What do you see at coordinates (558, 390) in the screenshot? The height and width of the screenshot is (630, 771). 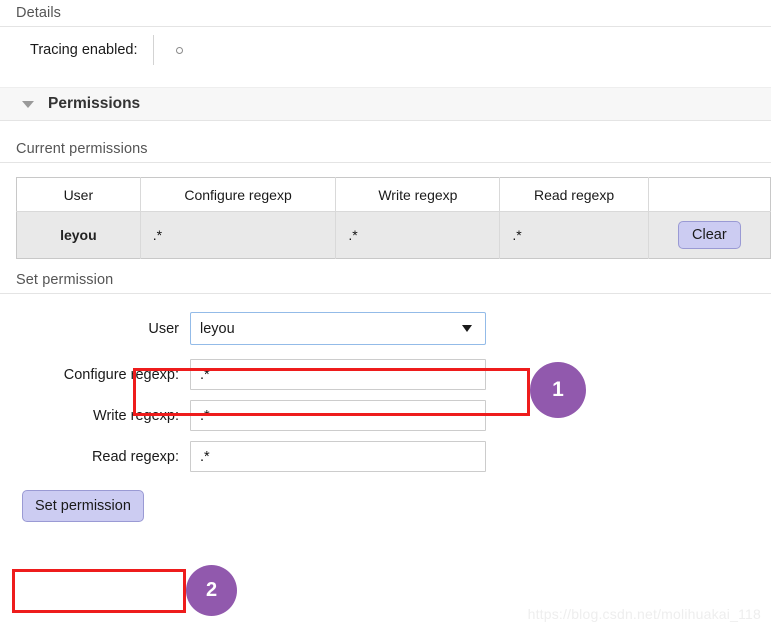 I see `step-badge-1: 1` at bounding box center [558, 390].